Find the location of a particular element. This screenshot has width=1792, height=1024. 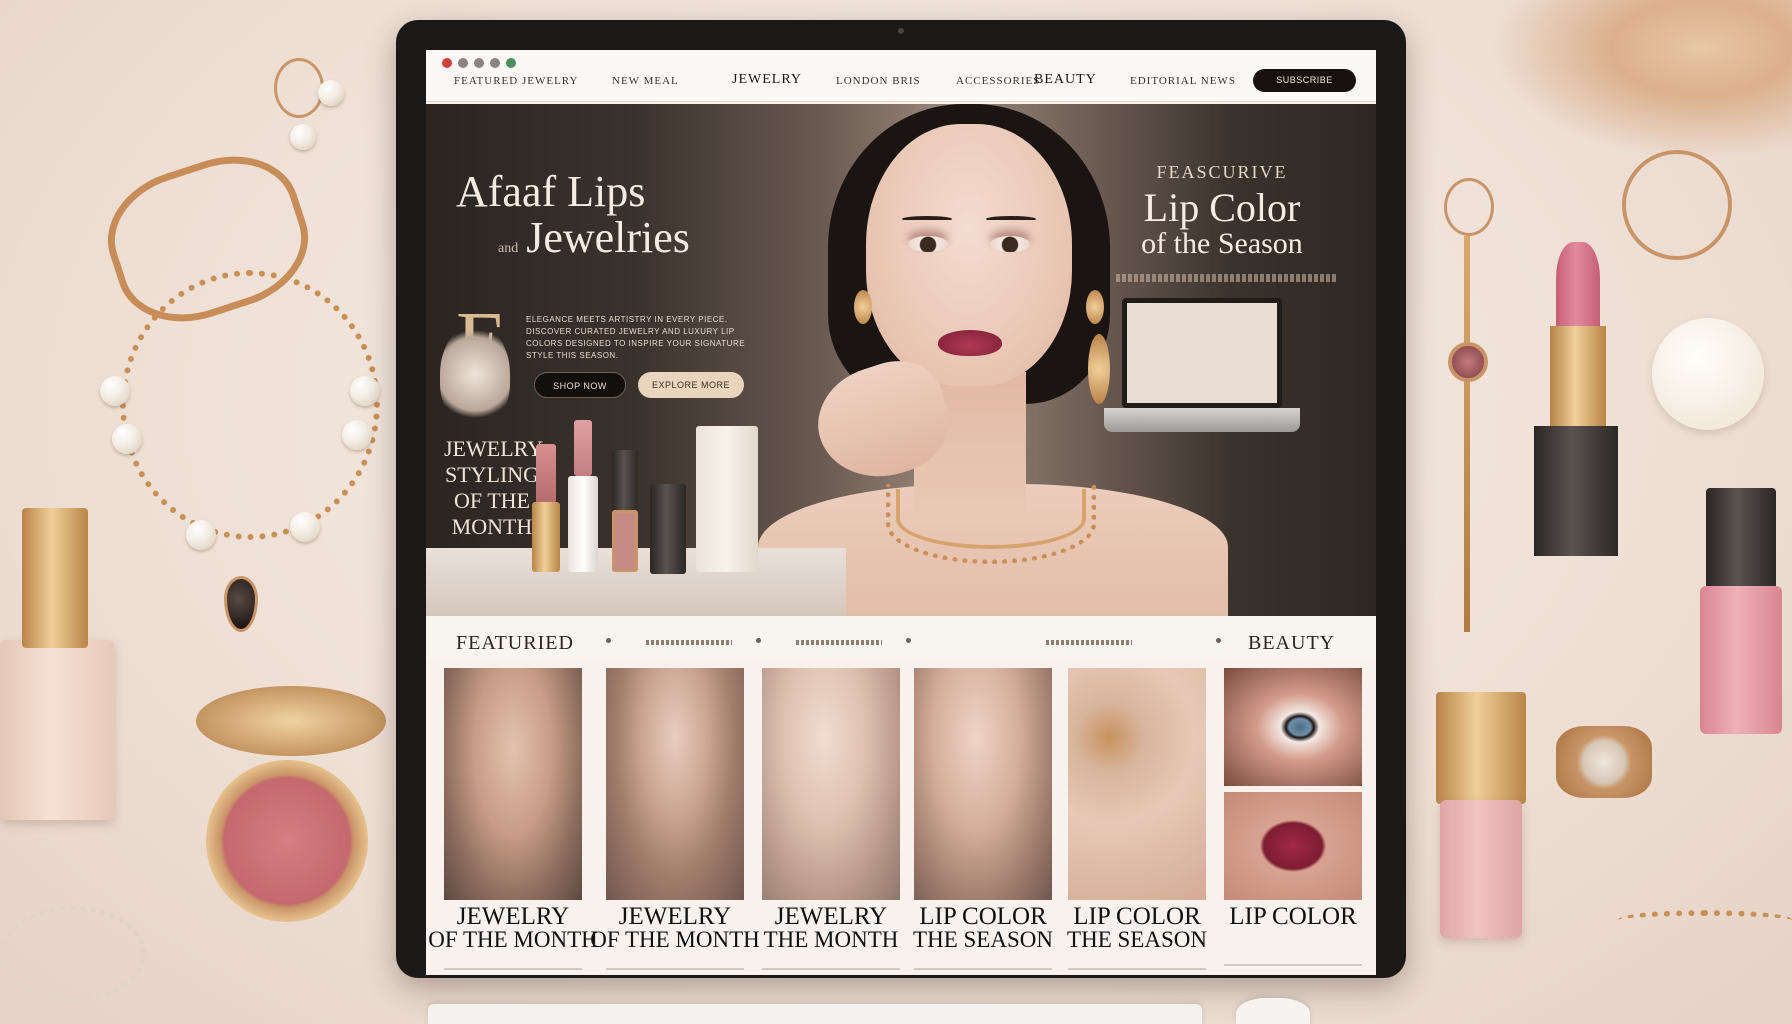

eyebrow is located at coordinates (1011, 219).